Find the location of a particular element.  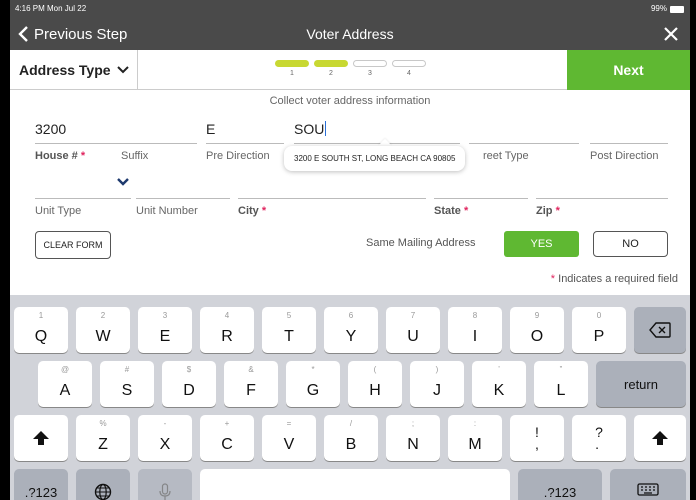

city-field: City * is located at coordinates (332, 198).